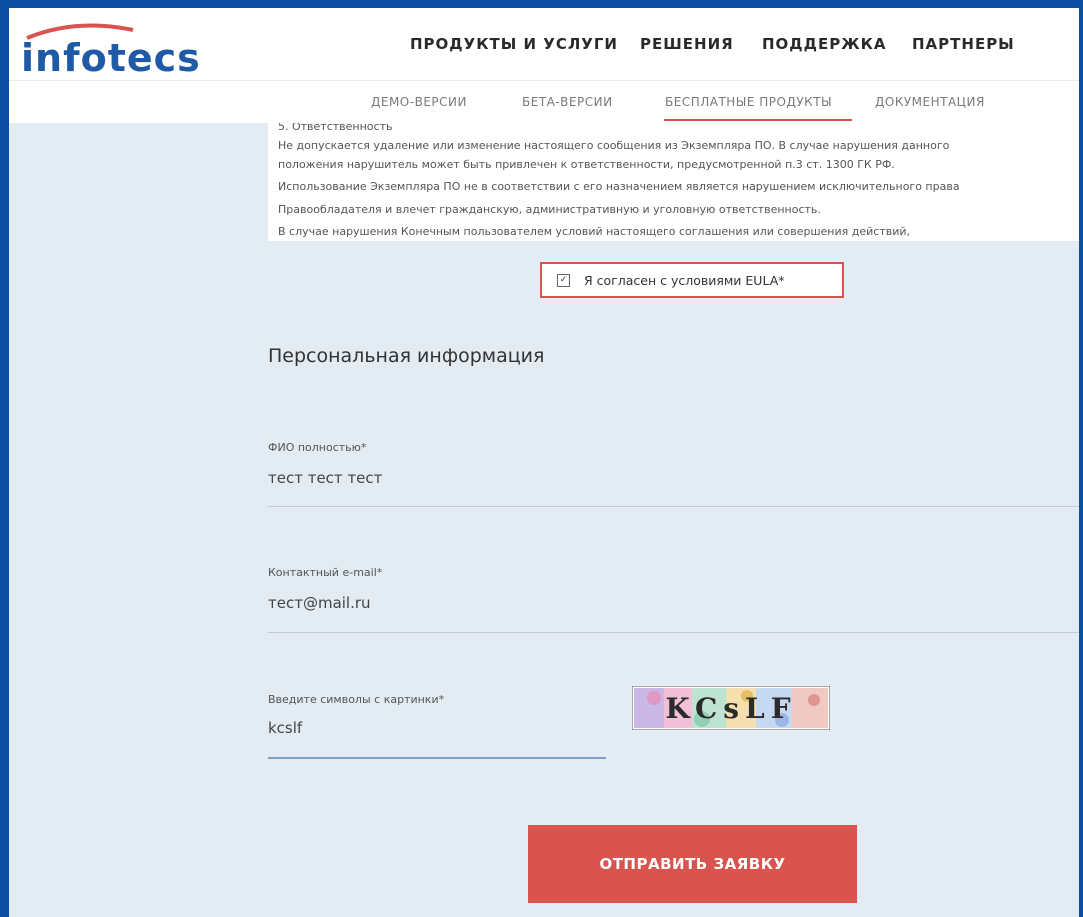 This screenshot has height=917, width=1083. Describe the element at coordinates (335, 128) in the screenshot. I see `eula-line: 5. Ответственность` at that location.